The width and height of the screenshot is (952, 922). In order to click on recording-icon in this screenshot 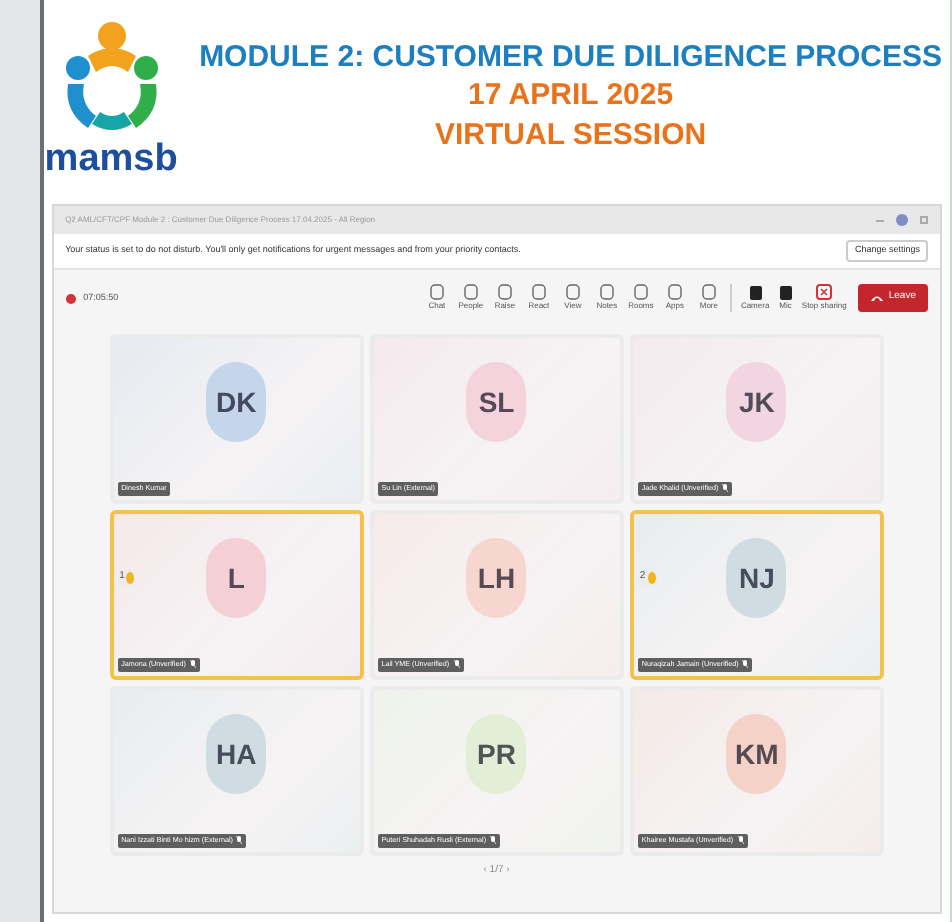, I will do `click(70, 298)`.